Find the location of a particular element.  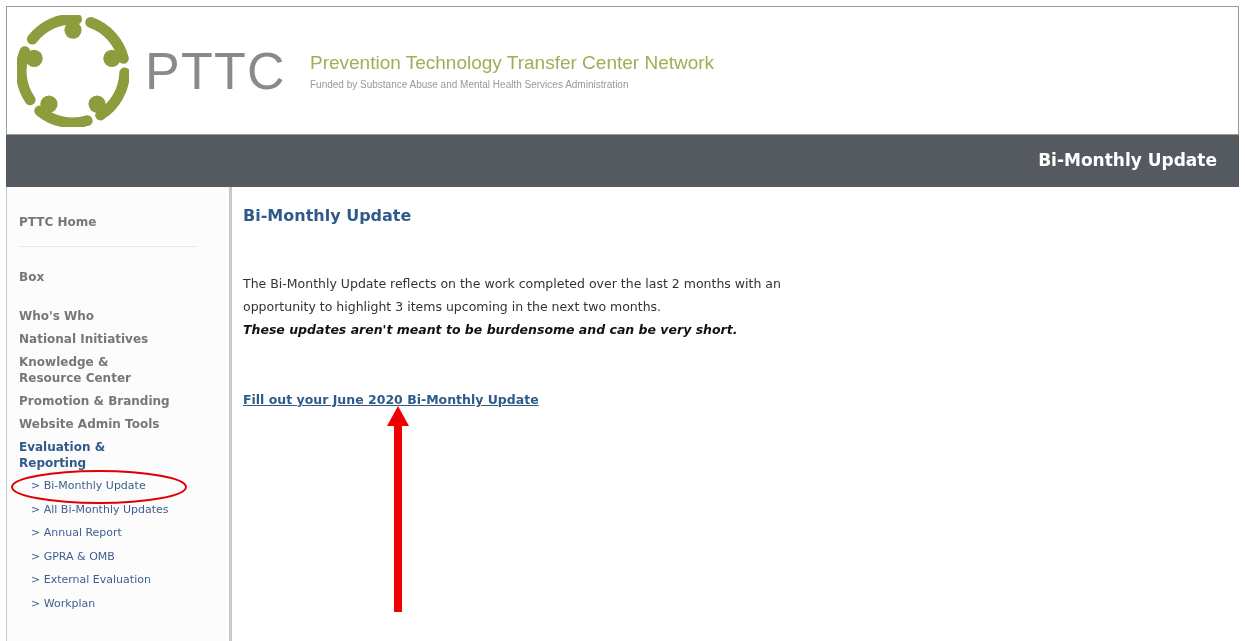

funded-by-text: Funded by Substance Abuse and Mental Health Services Administration is located at coordinates (469, 85).